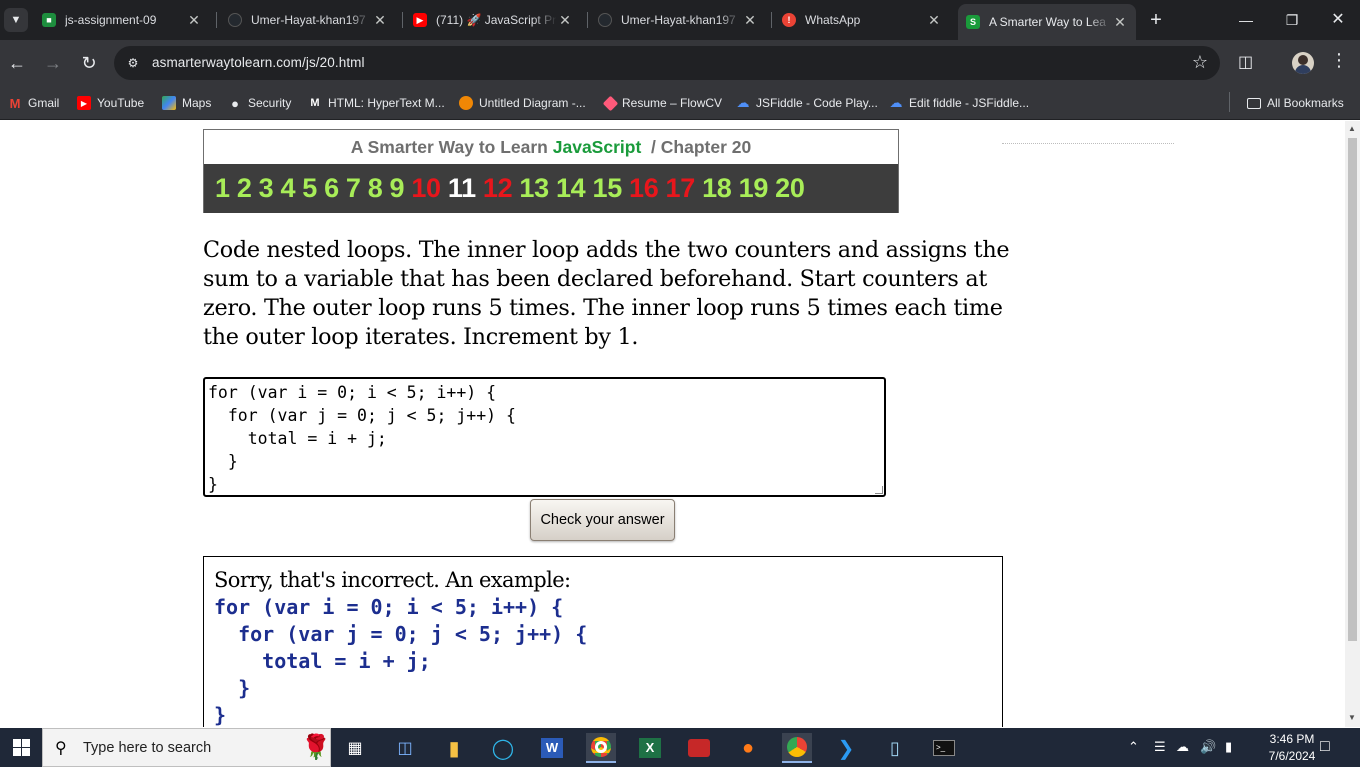  I want to click on chapter-link-20: 20, so click(790, 188).